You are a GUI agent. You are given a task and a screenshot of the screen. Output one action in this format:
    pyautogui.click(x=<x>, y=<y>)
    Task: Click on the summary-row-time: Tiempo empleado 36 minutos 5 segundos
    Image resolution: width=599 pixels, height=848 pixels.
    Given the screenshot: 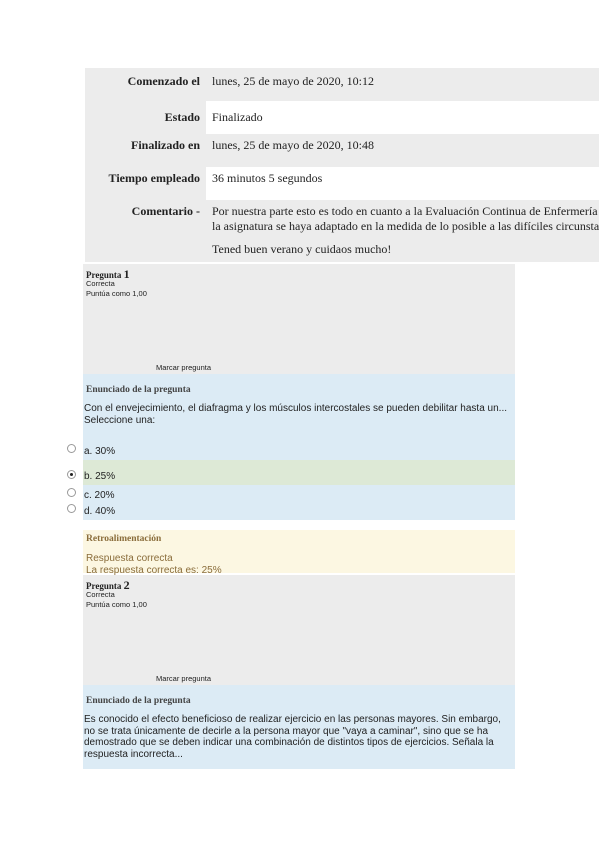 What is the action you would take?
    pyautogui.click(x=342, y=183)
    